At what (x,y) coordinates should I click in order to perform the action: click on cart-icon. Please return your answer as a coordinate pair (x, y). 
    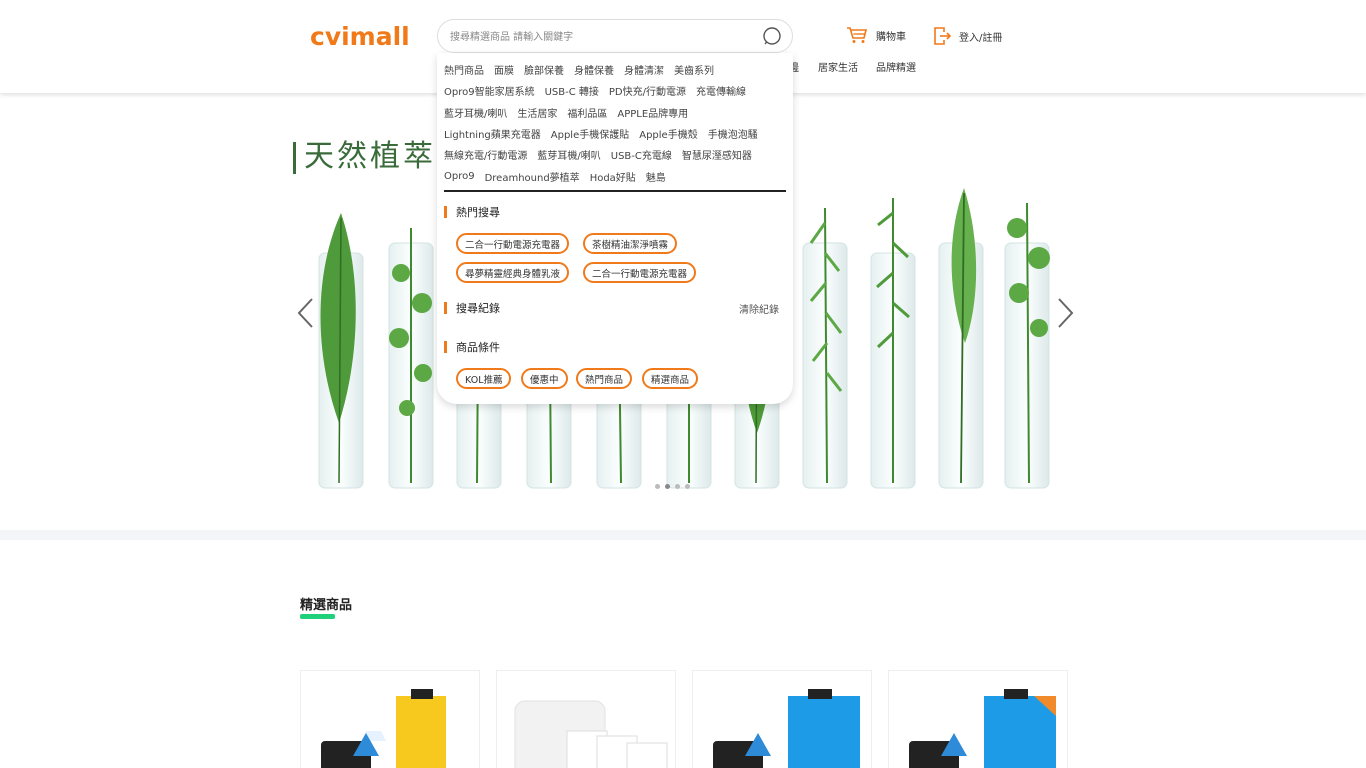
    Looking at the image, I should click on (857, 35).